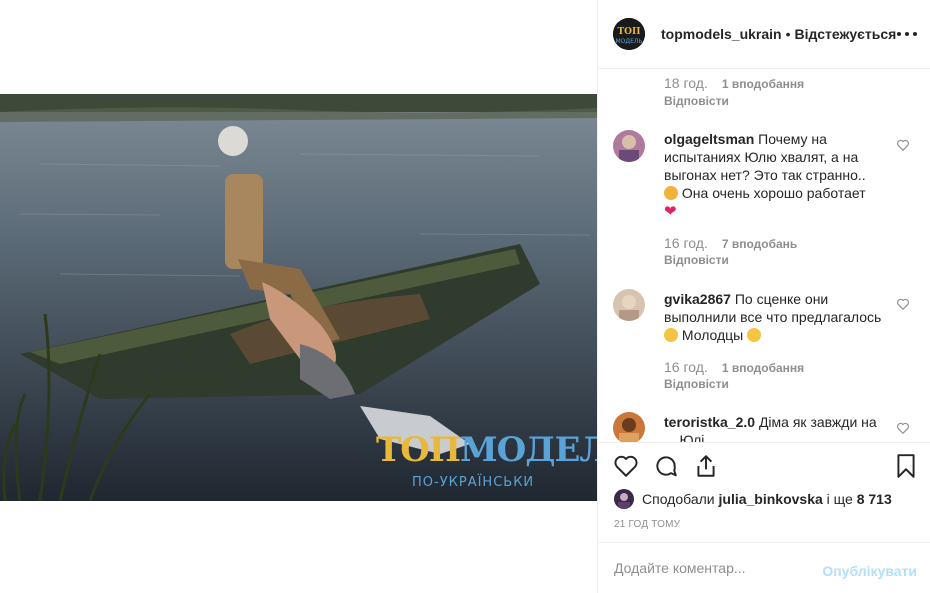 The height and width of the screenshot is (593, 930). I want to click on bookmark-icon, so click(906, 466).